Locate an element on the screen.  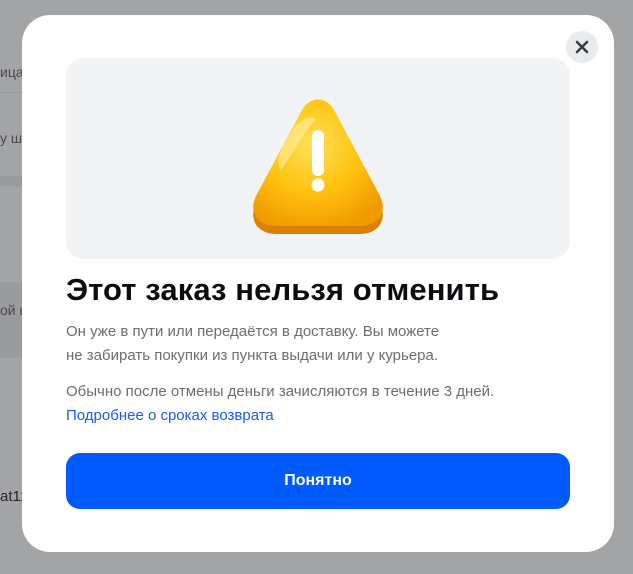
dialog-title: Этот заказ нельзя отменить is located at coordinates (283, 289).